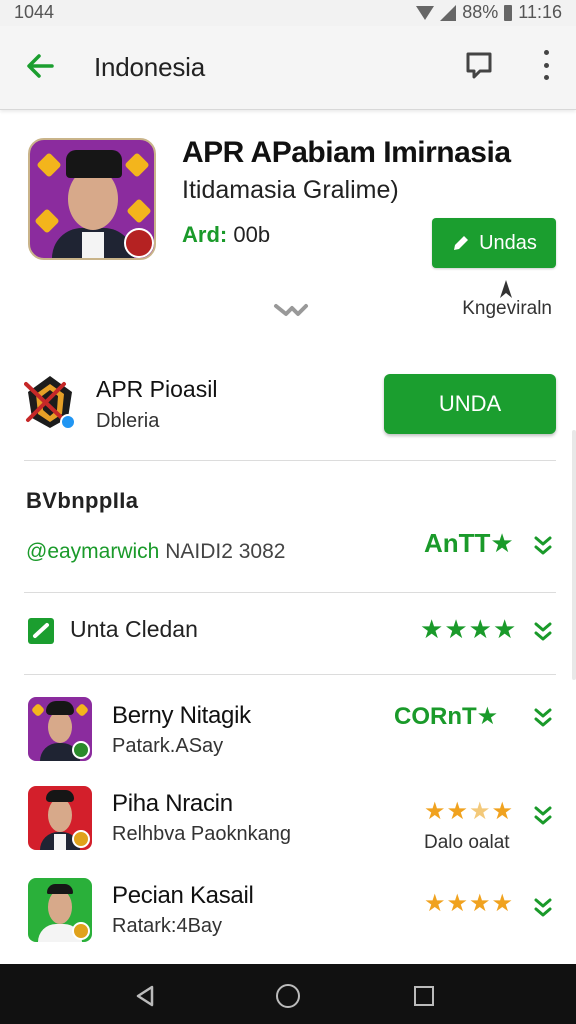 The width and height of the screenshot is (576, 1024). Describe the element at coordinates (288, 13) in the screenshot. I see `status-bar: 1044 88% 11:16` at that location.